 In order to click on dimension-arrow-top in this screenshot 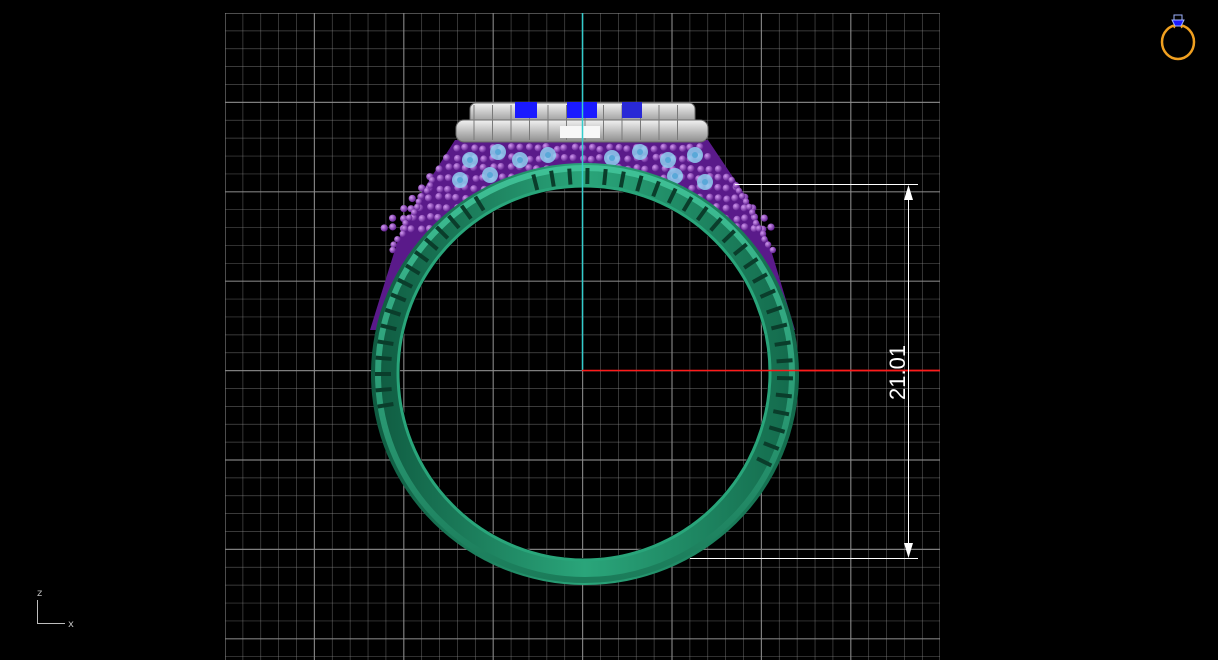, I will do `click(908, 192)`.